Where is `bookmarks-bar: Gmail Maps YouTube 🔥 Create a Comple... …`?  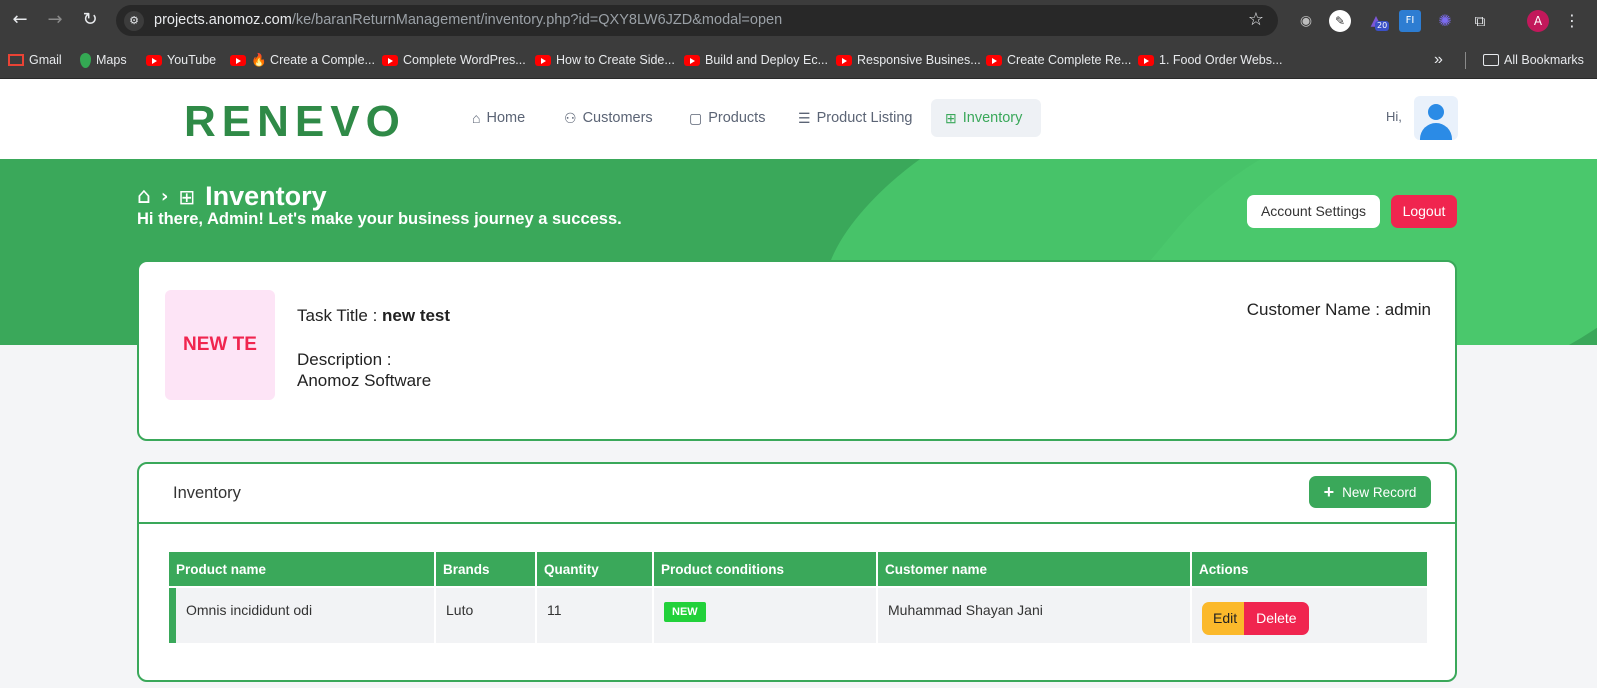
bookmarks-bar: Gmail Maps YouTube 🔥 Create a Comple... … is located at coordinates (798, 60).